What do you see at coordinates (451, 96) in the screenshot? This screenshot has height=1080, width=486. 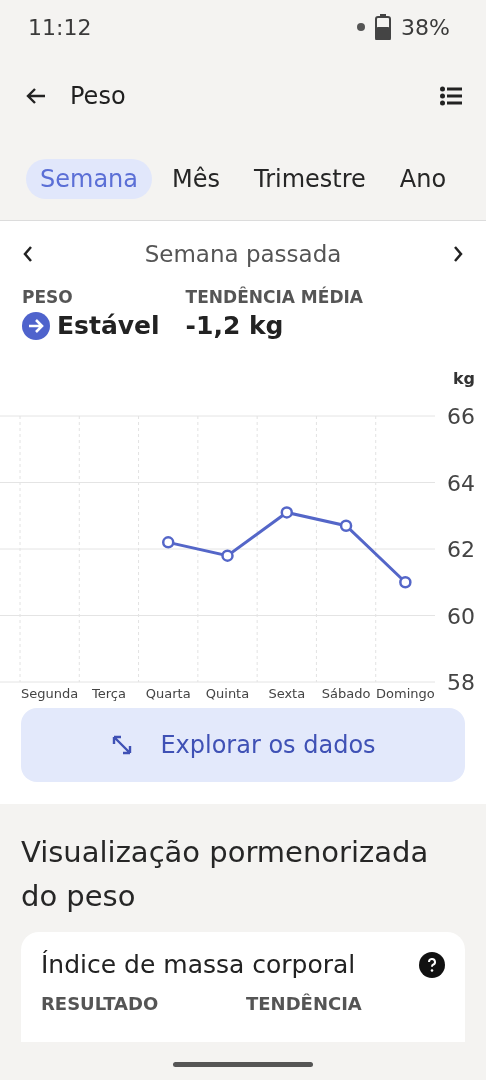 I see `list-button` at bounding box center [451, 96].